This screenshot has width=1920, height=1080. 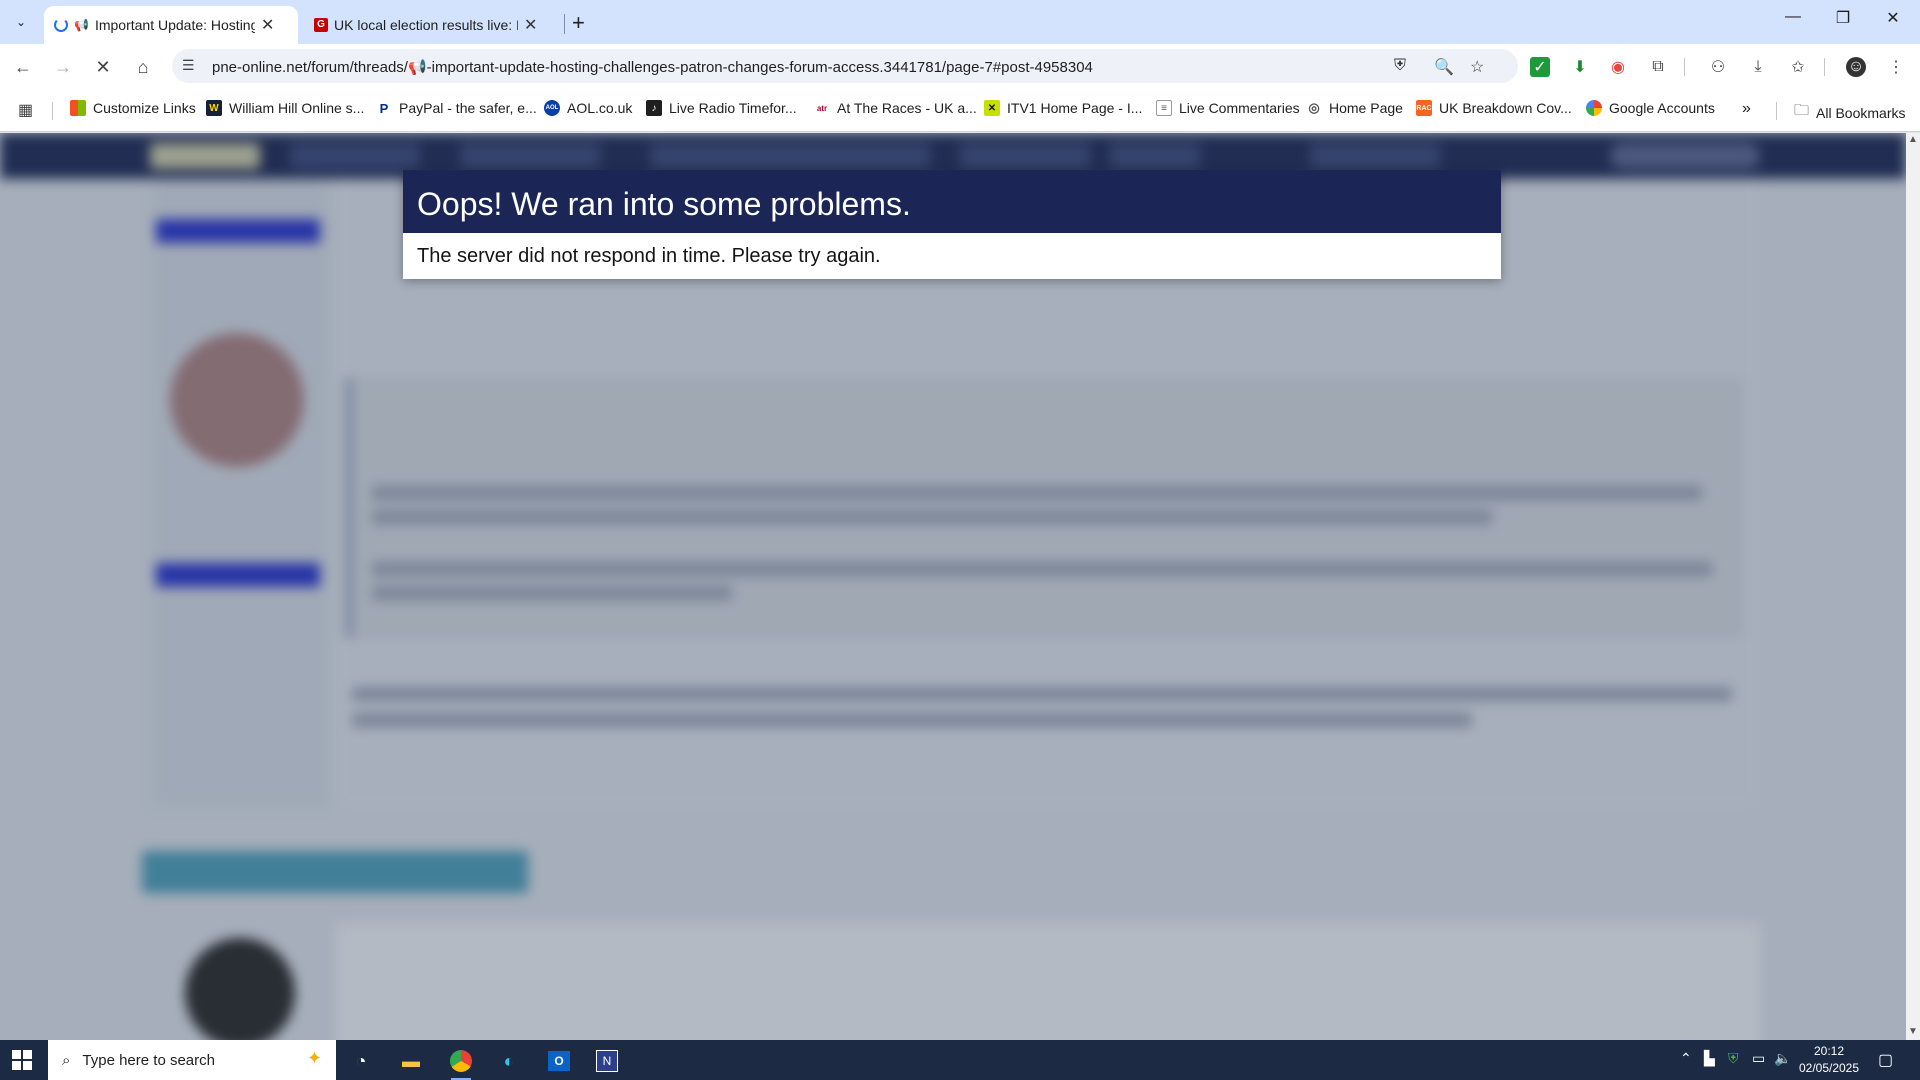 What do you see at coordinates (1580, 67) in the screenshot?
I see `download-arrow-extension-icon: ⬇` at bounding box center [1580, 67].